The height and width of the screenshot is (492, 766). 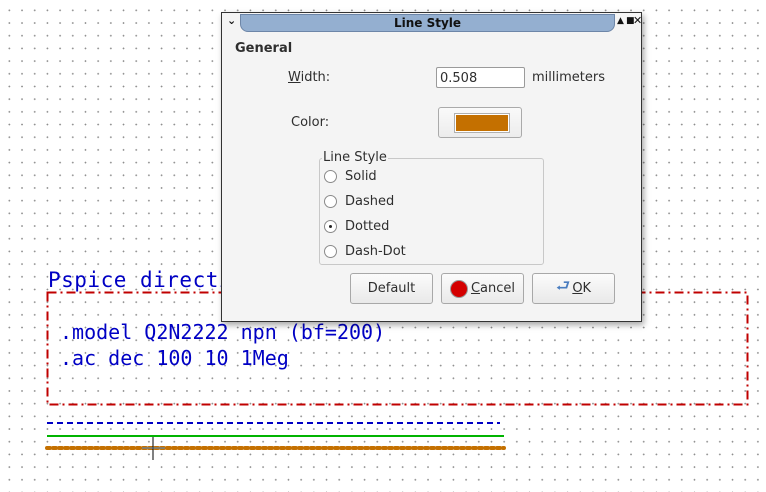 What do you see at coordinates (264, 48) in the screenshot?
I see `section-general: General` at bounding box center [264, 48].